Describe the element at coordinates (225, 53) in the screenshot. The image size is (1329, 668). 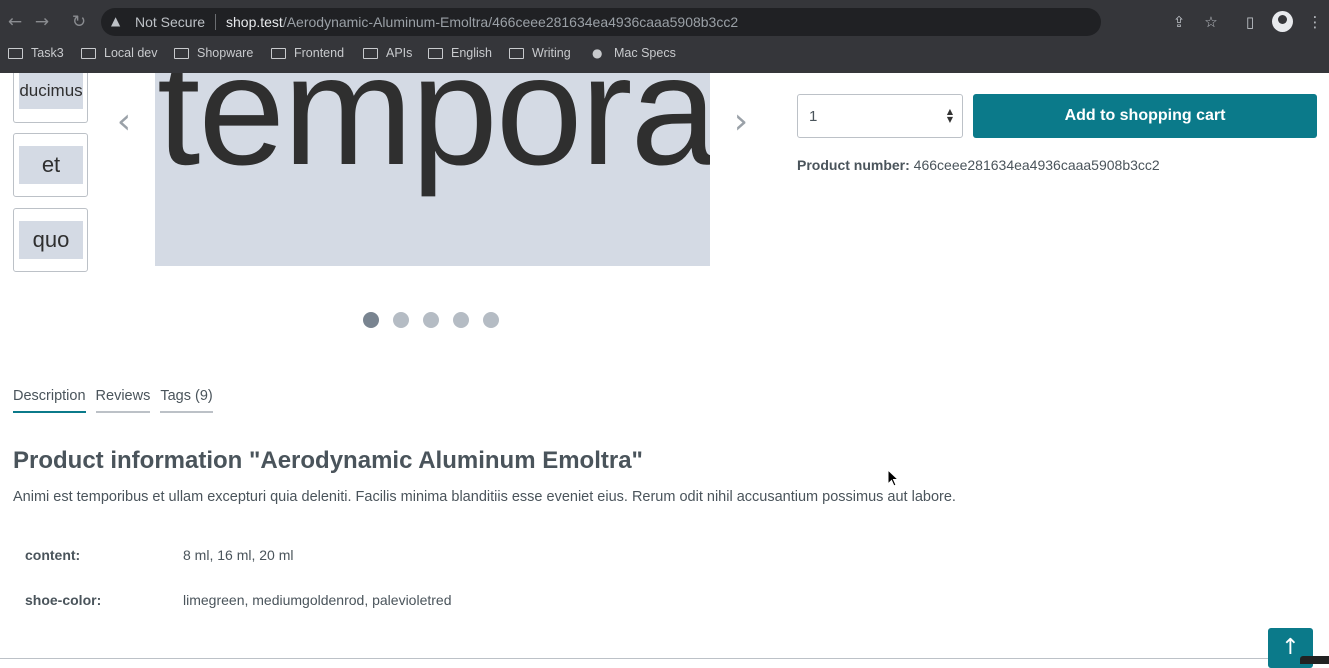
I see `bookmark-label: Shopware` at that location.